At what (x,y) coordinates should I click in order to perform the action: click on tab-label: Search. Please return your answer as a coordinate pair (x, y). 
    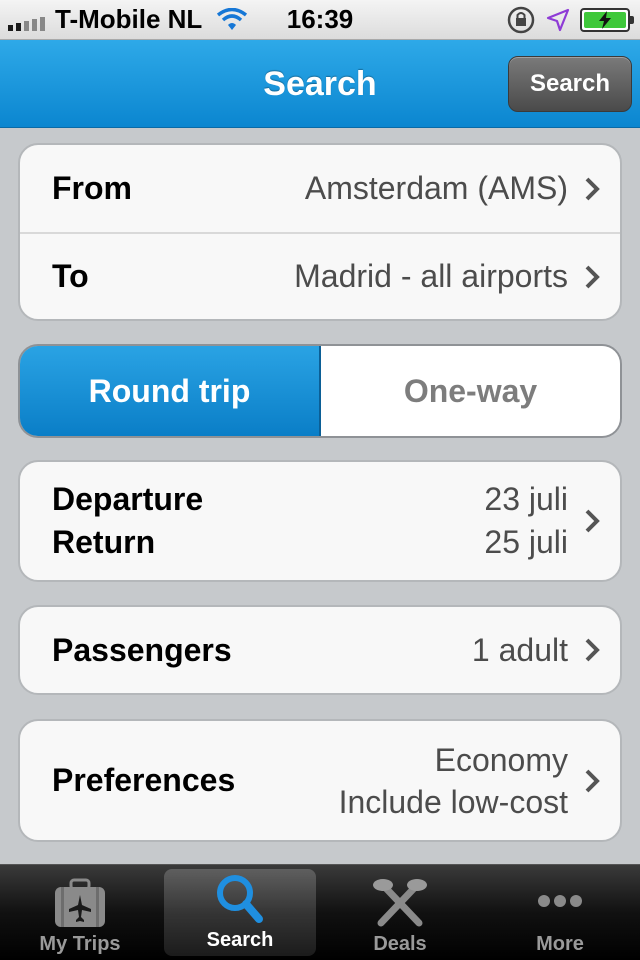
    Looking at the image, I should click on (240, 940).